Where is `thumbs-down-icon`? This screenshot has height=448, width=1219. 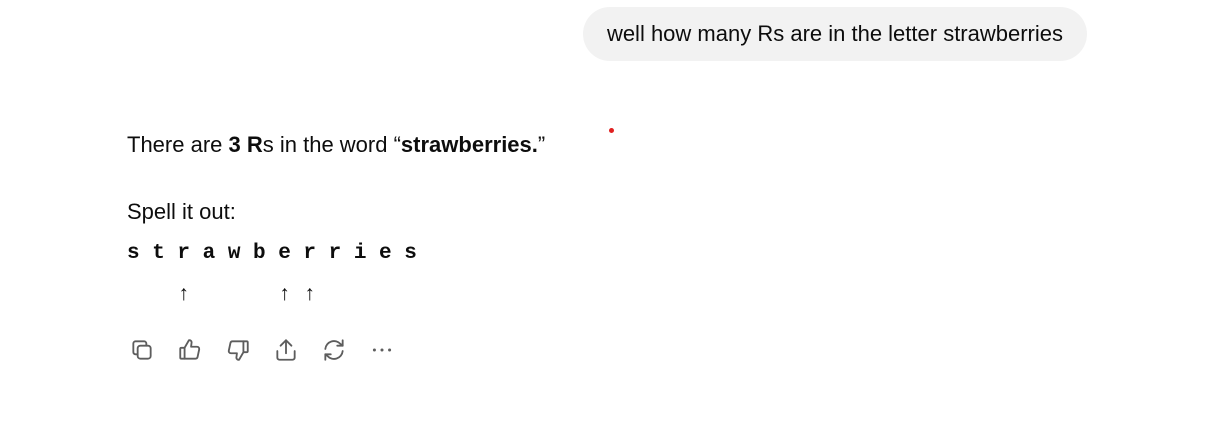 thumbs-down-icon is located at coordinates (238, 352).